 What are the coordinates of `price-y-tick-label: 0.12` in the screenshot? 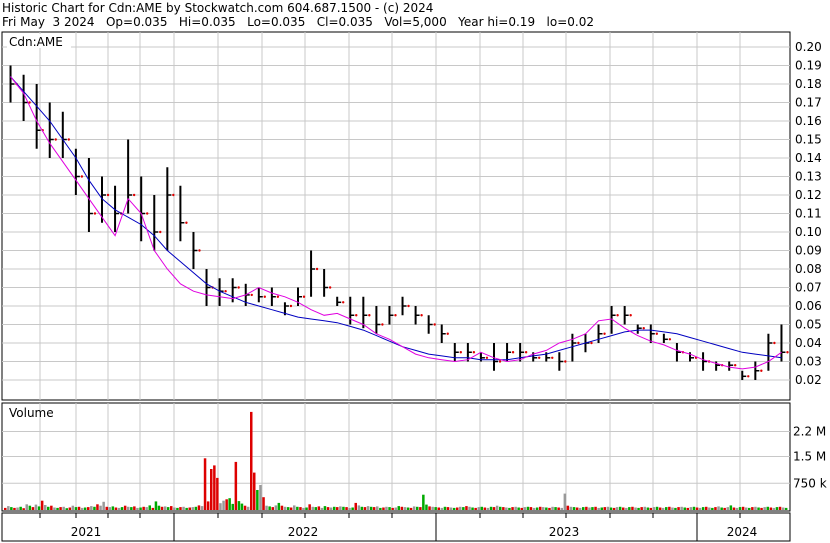 It's located at (808, 195).